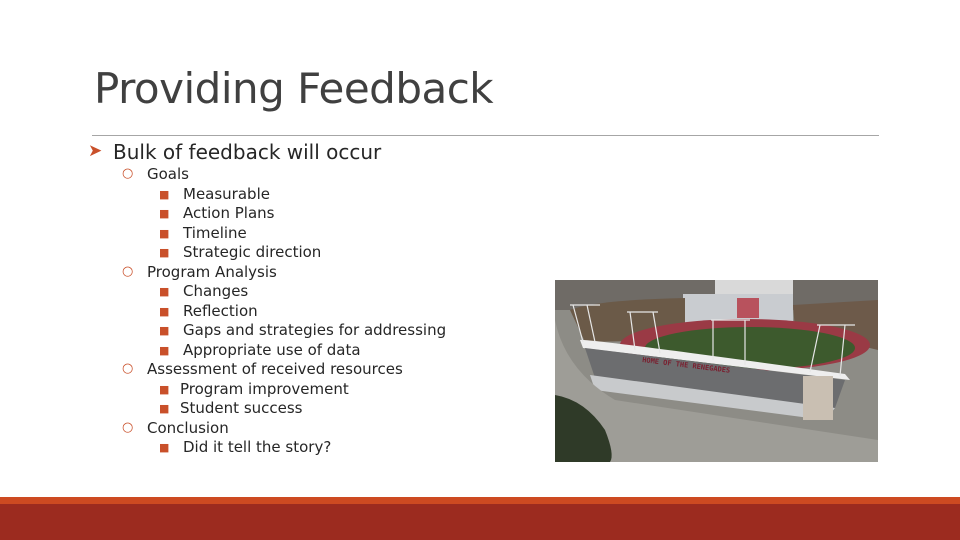 Image resolution: width=960 pixels, height=540 pixels. I want to click on bullet-text: Assessment of received resources, so click(275, 369).